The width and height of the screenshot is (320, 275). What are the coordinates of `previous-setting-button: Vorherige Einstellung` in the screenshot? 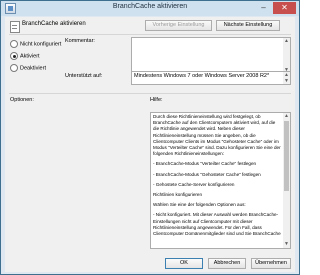 It's located at (178, 25).